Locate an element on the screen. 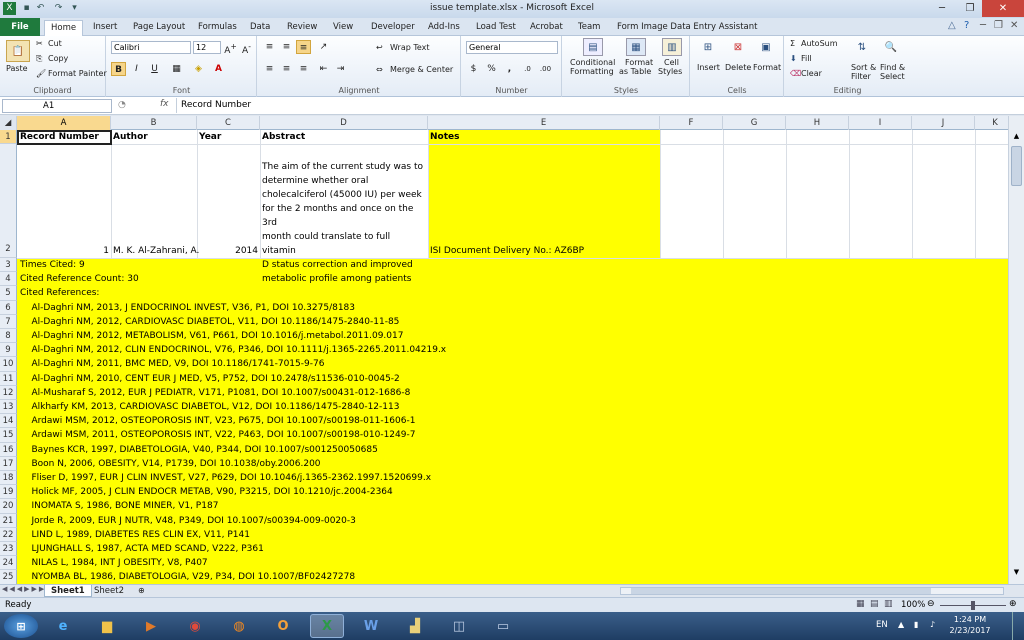 The height and width of the screenshot is (640, 1024). row-header: 24 is located at coordinates (8, 563).